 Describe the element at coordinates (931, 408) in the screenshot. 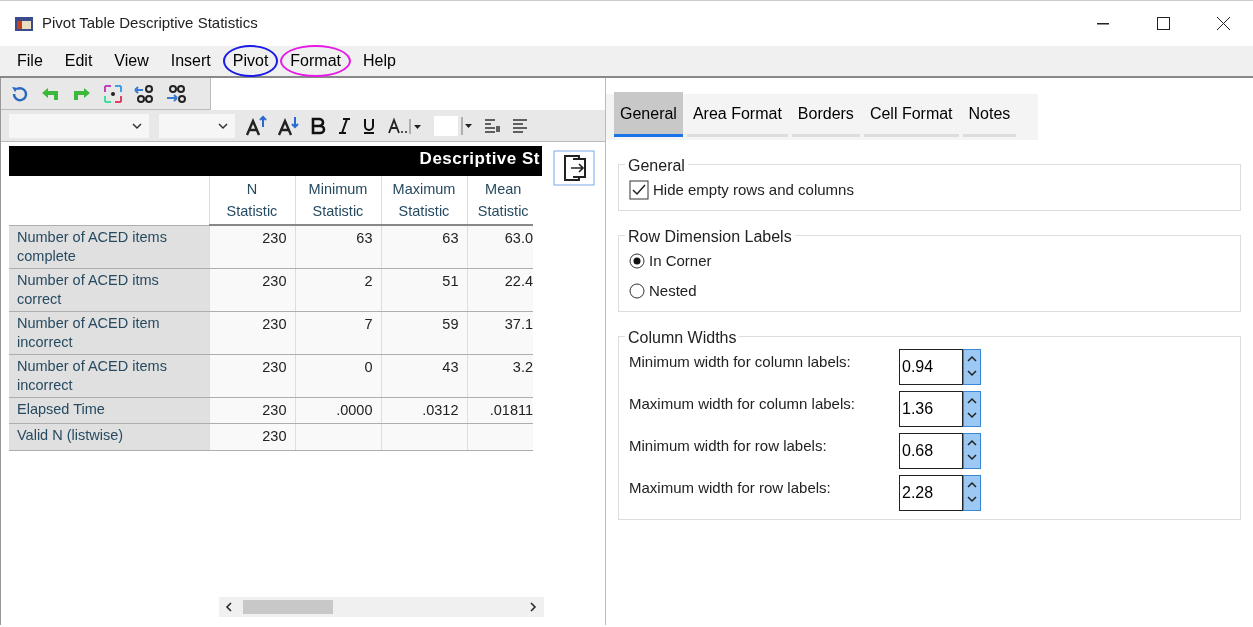

I see `number-field: 1.36` at that location.